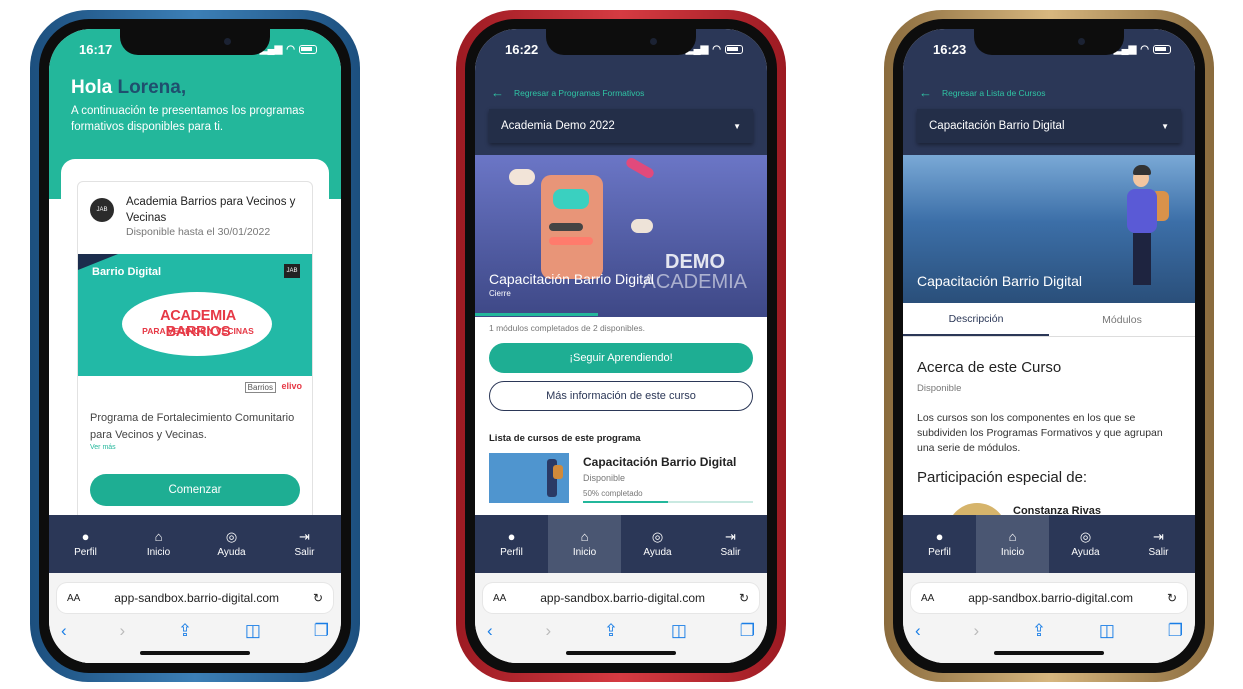 This screenshot has height=689, width=1243. Describe the element at coordinates (308, 49) in the screenshot. I see `battery-icon` at that location.